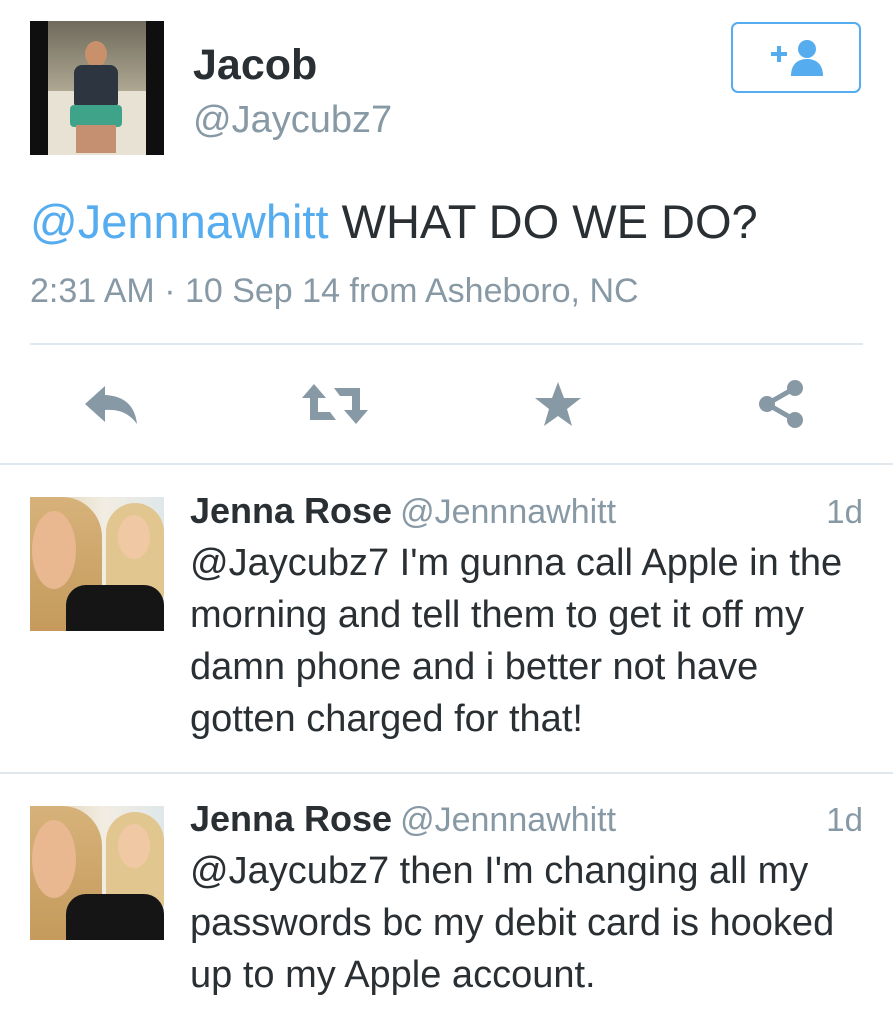  I want to click on author-name: Jacob, so click(255, 65).